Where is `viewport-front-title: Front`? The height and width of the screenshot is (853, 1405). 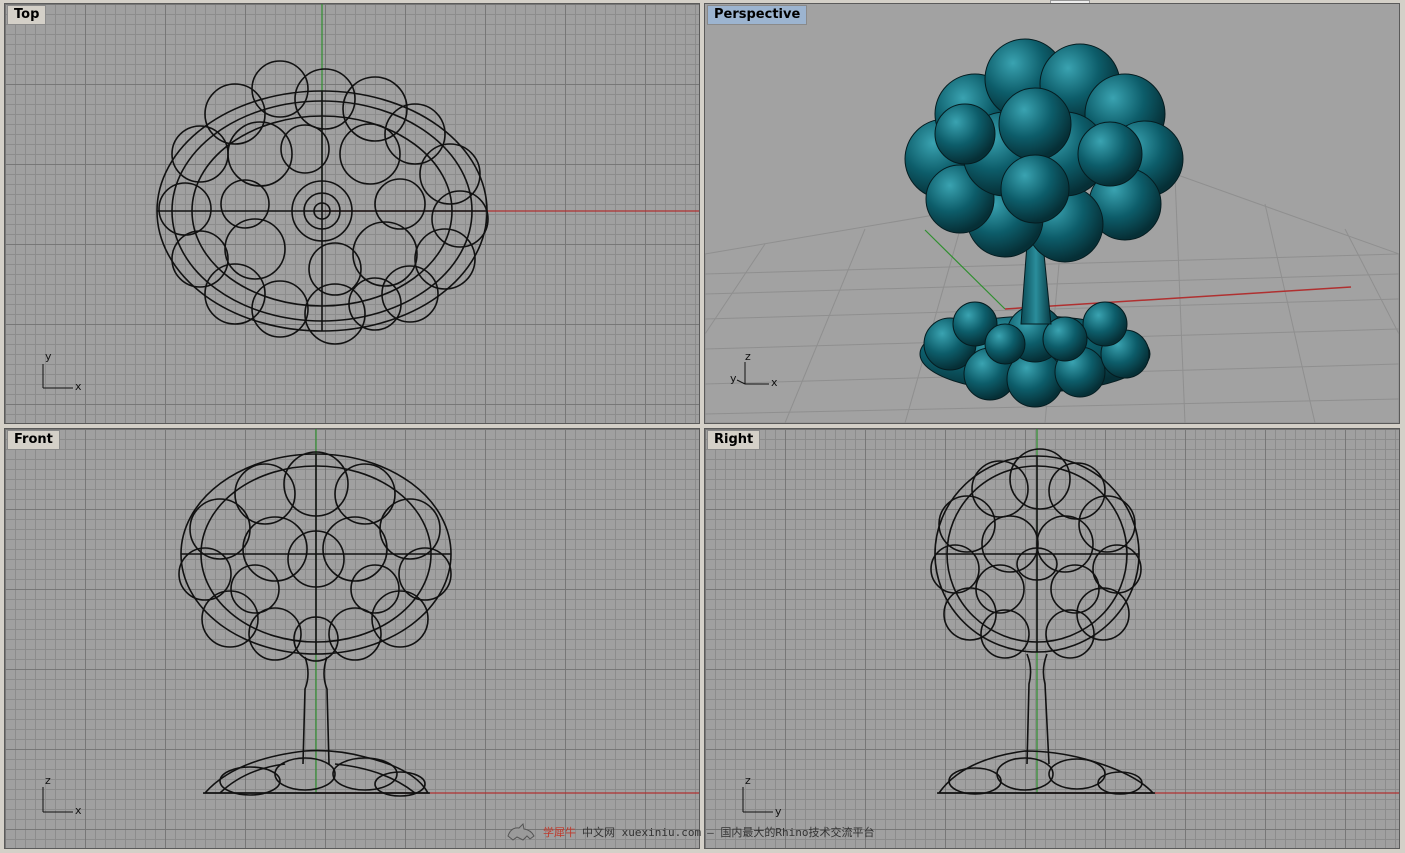 viewport-front-title: Front is located at coordinates (33, 440).